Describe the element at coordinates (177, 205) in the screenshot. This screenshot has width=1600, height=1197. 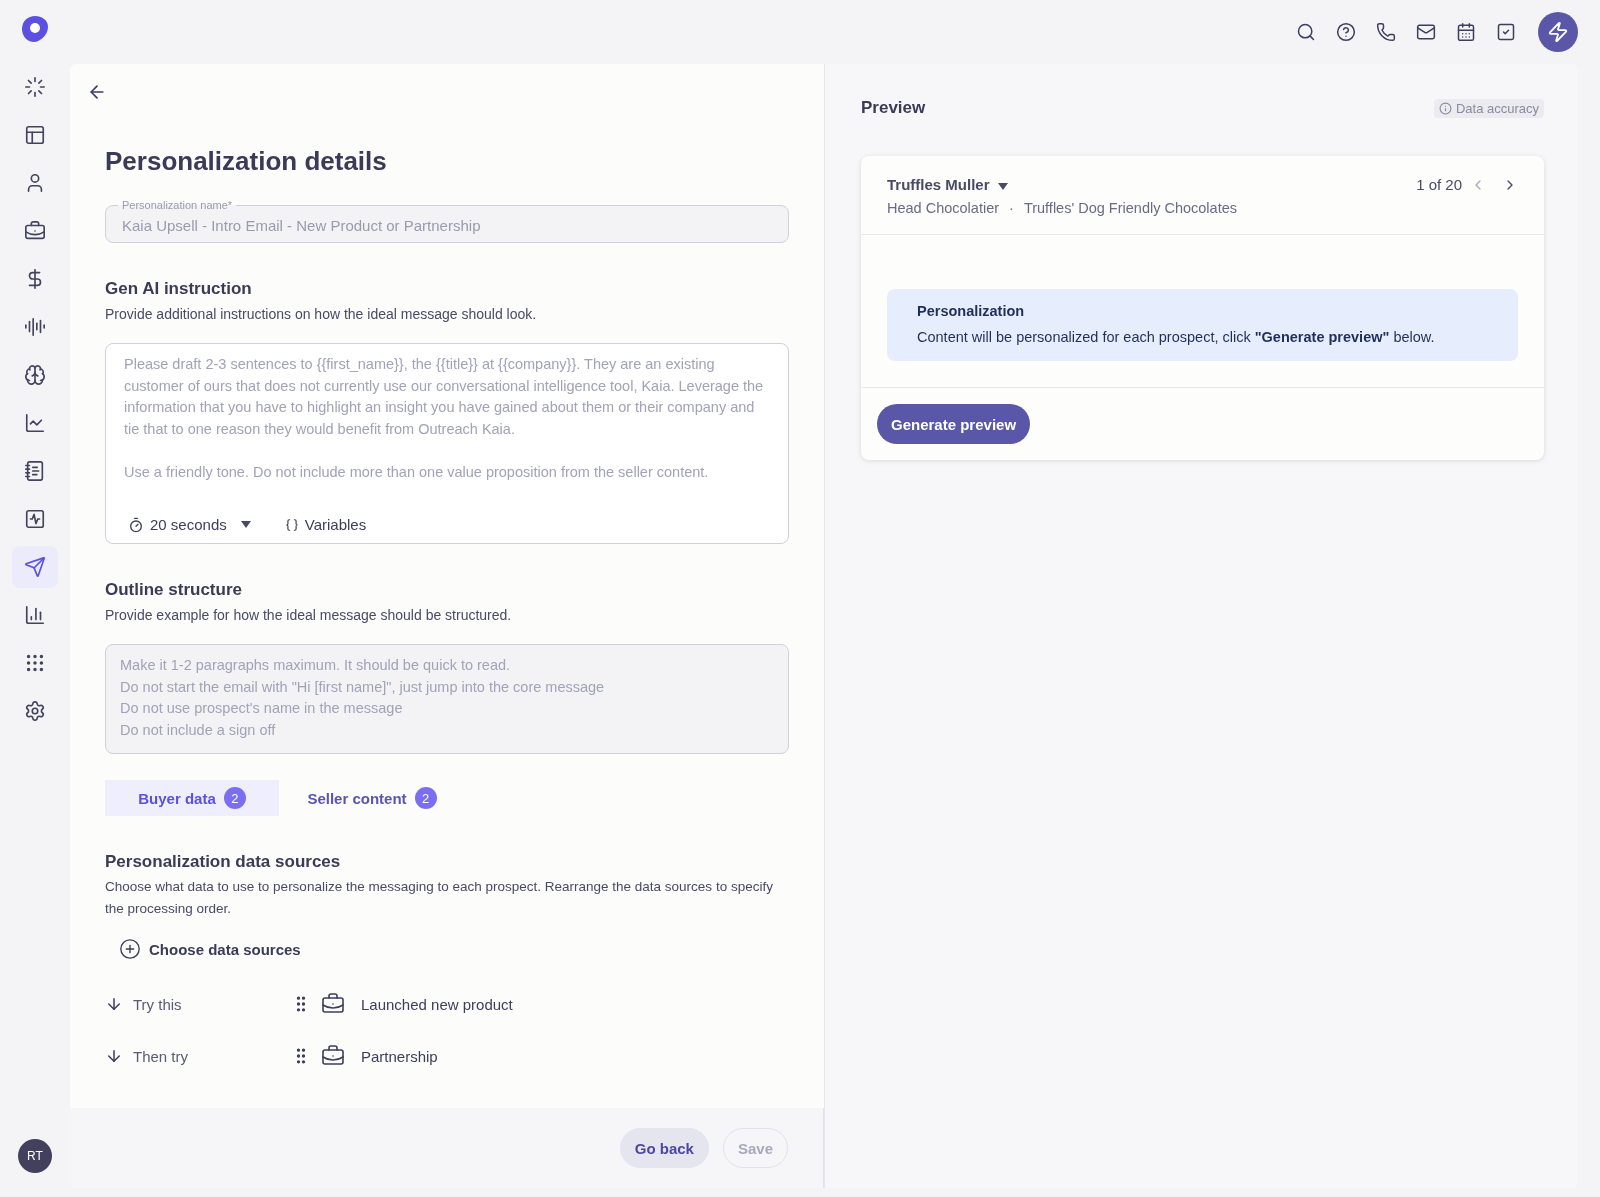
I see `field-label: Personalization name*` at that location.